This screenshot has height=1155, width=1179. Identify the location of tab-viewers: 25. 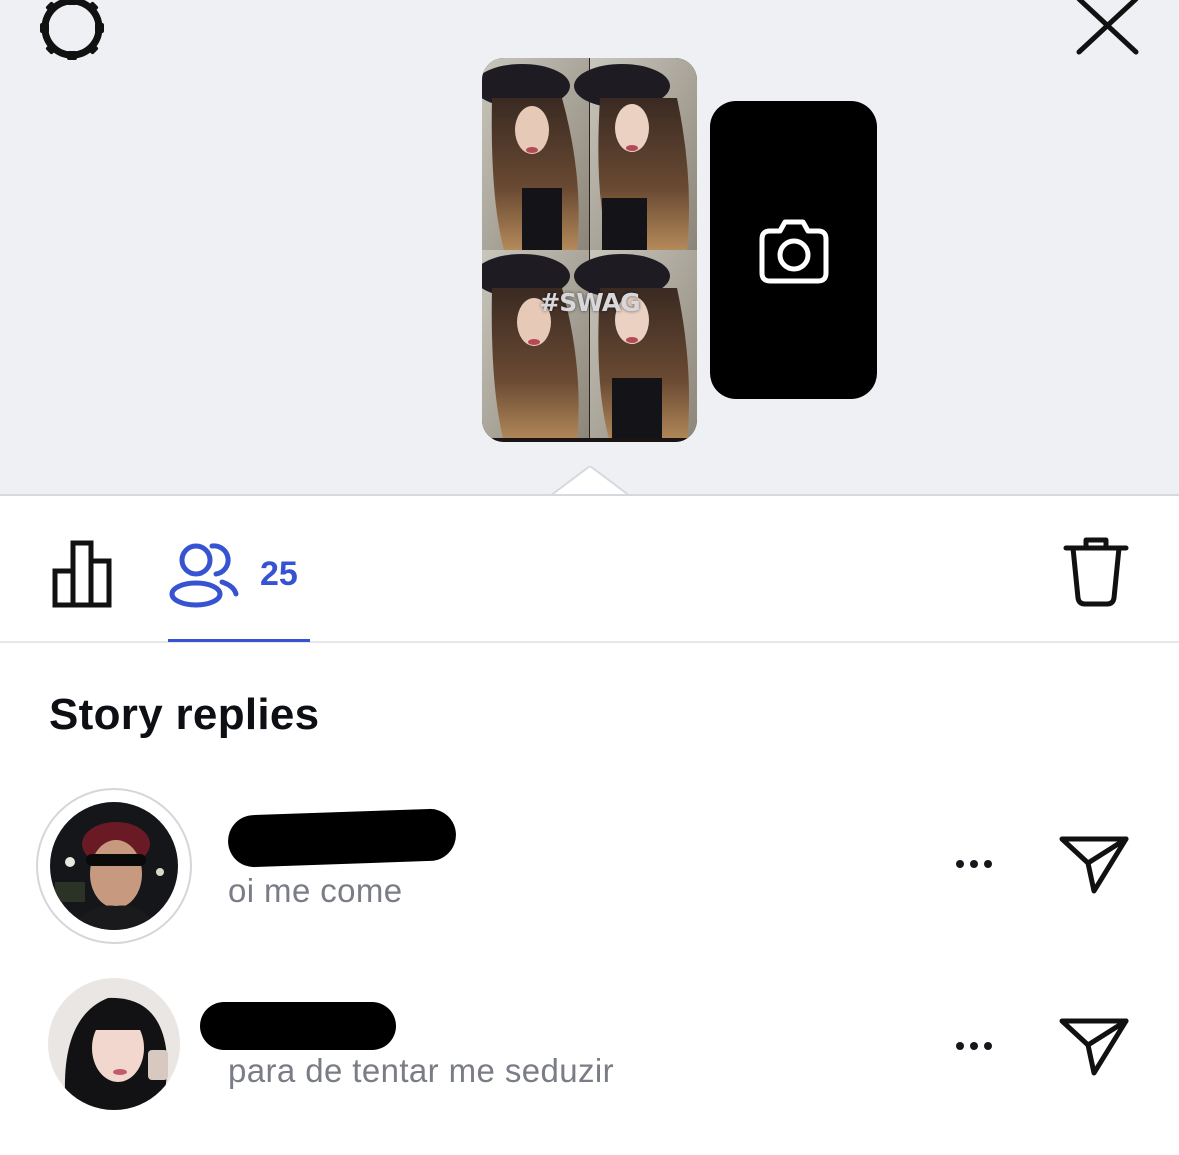
(242, 574).